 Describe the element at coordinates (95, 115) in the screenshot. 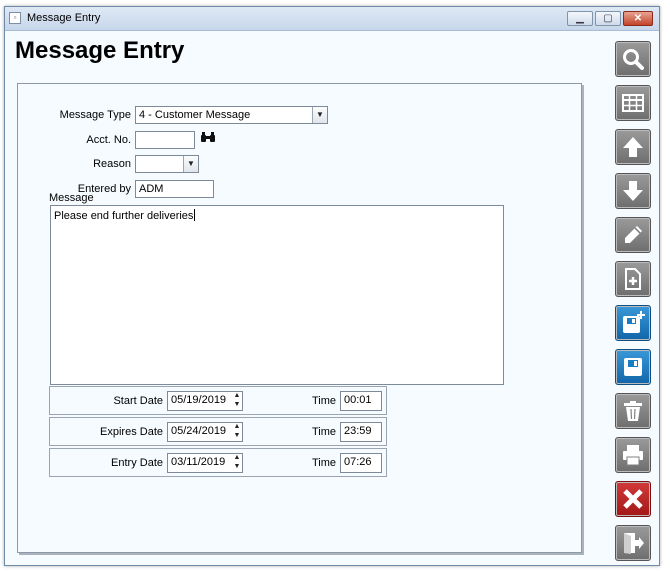

I see `message-type-label: Message Type` at that location.